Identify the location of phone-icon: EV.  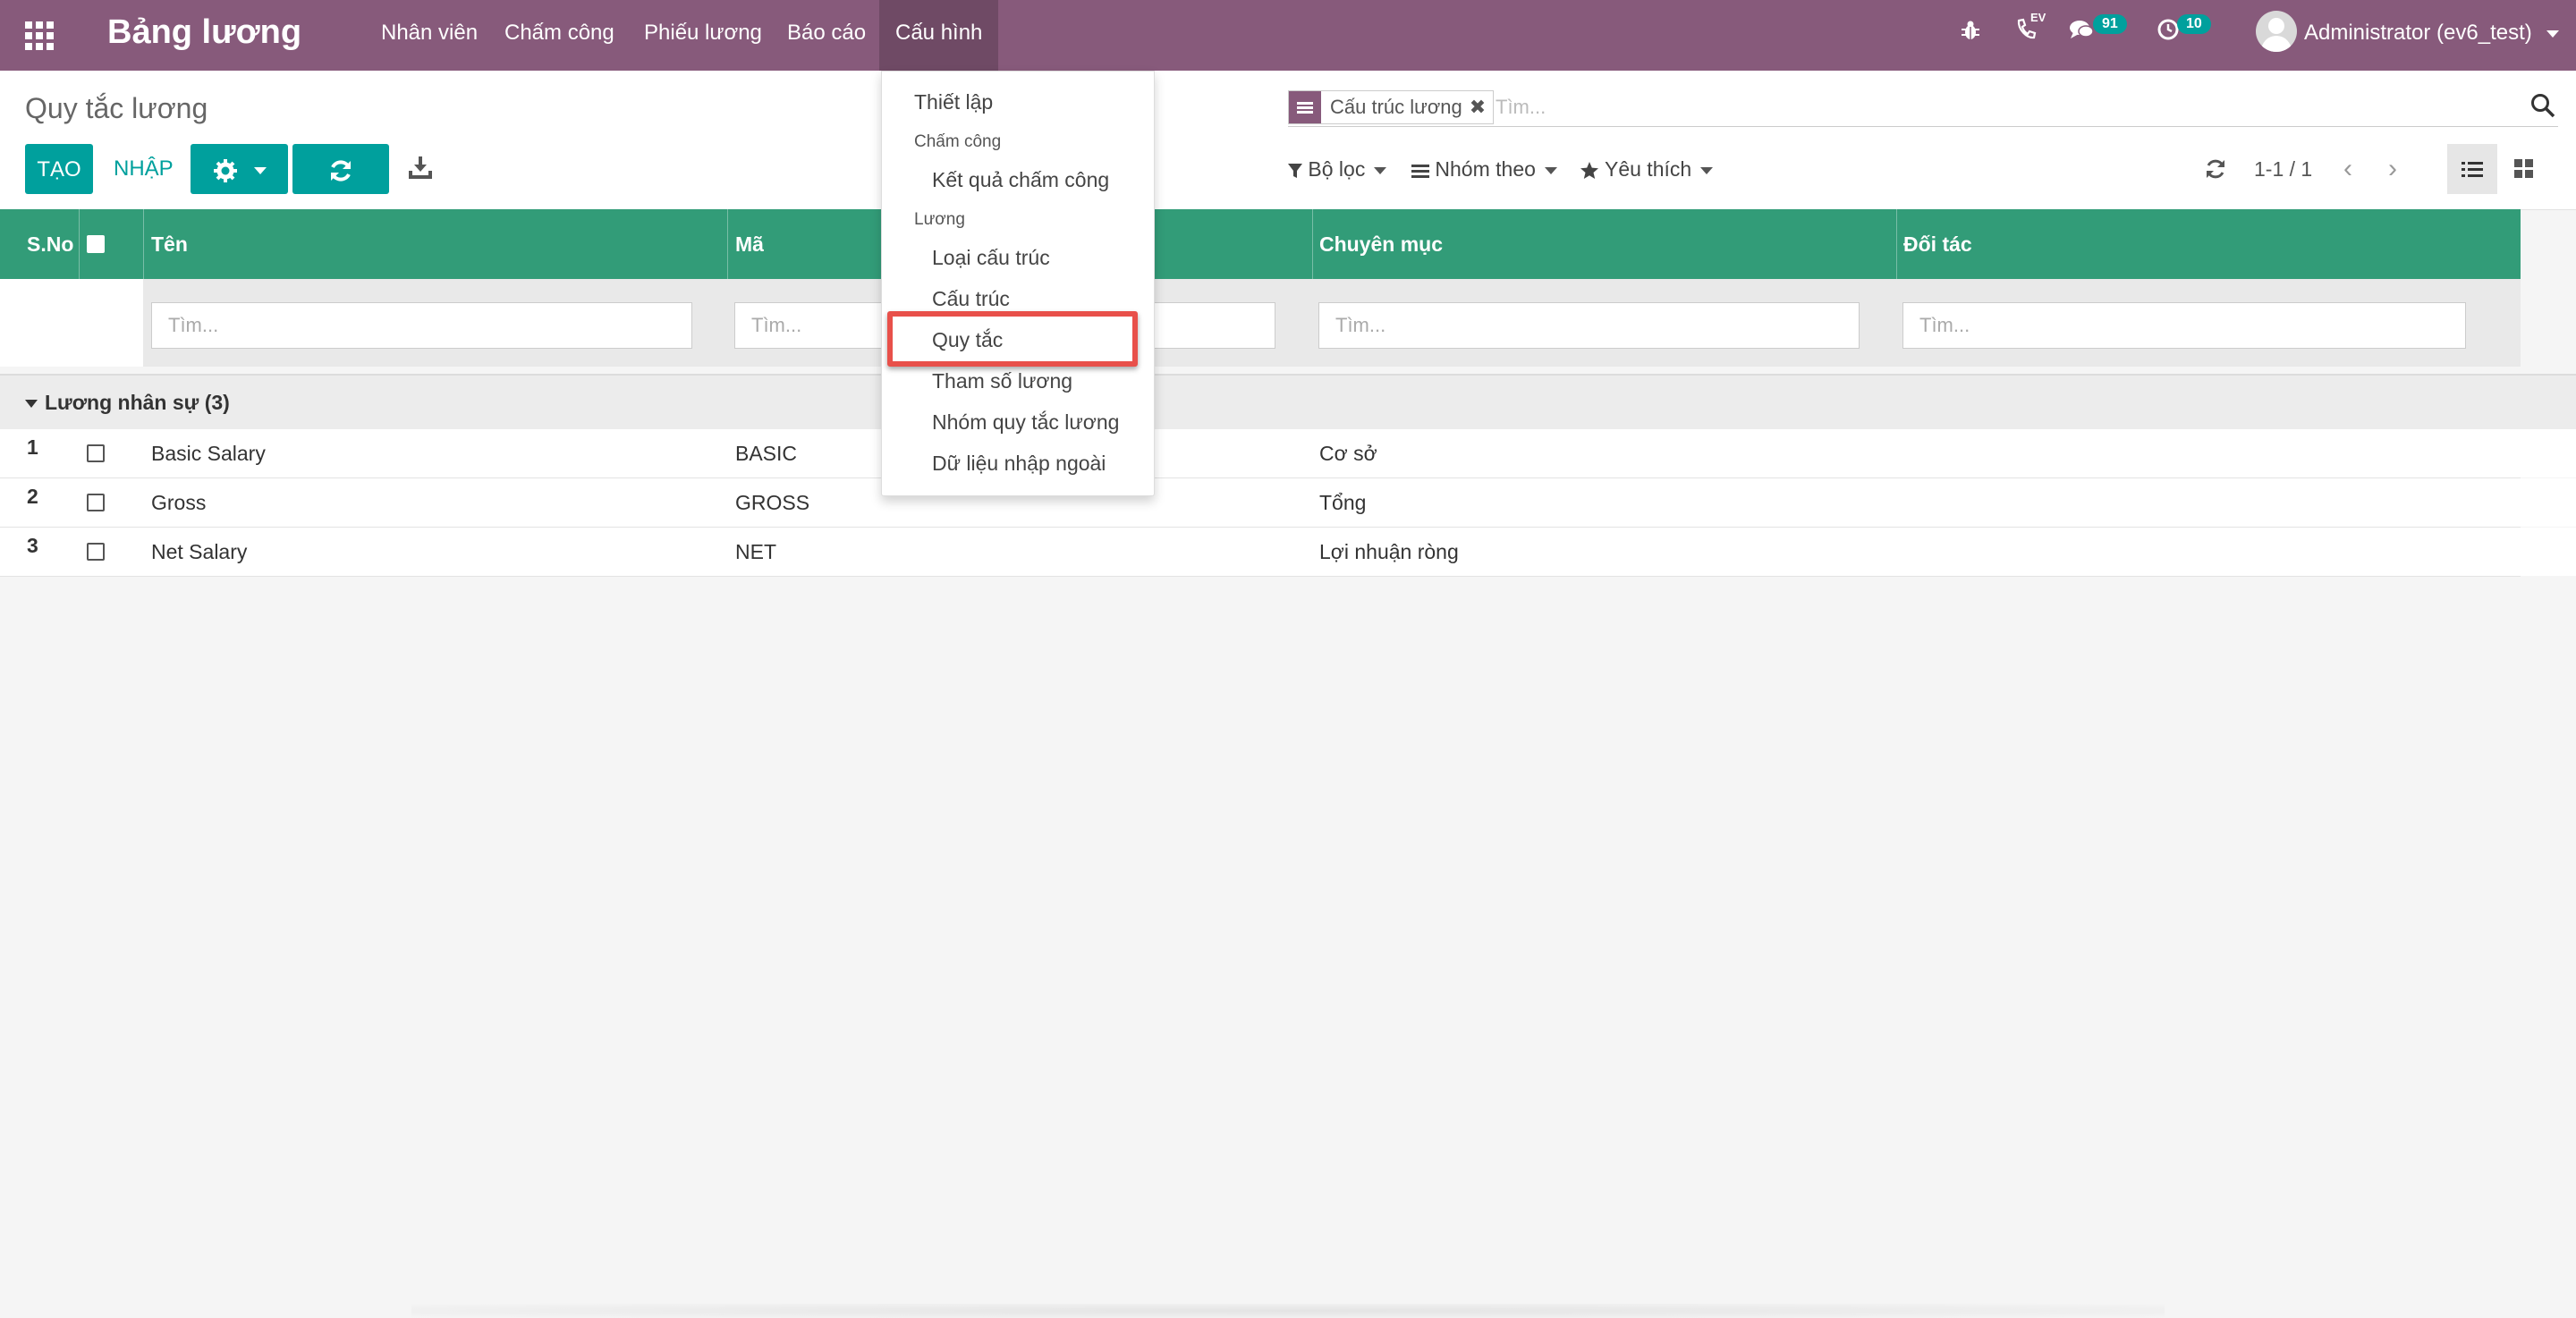
(2030, 32).